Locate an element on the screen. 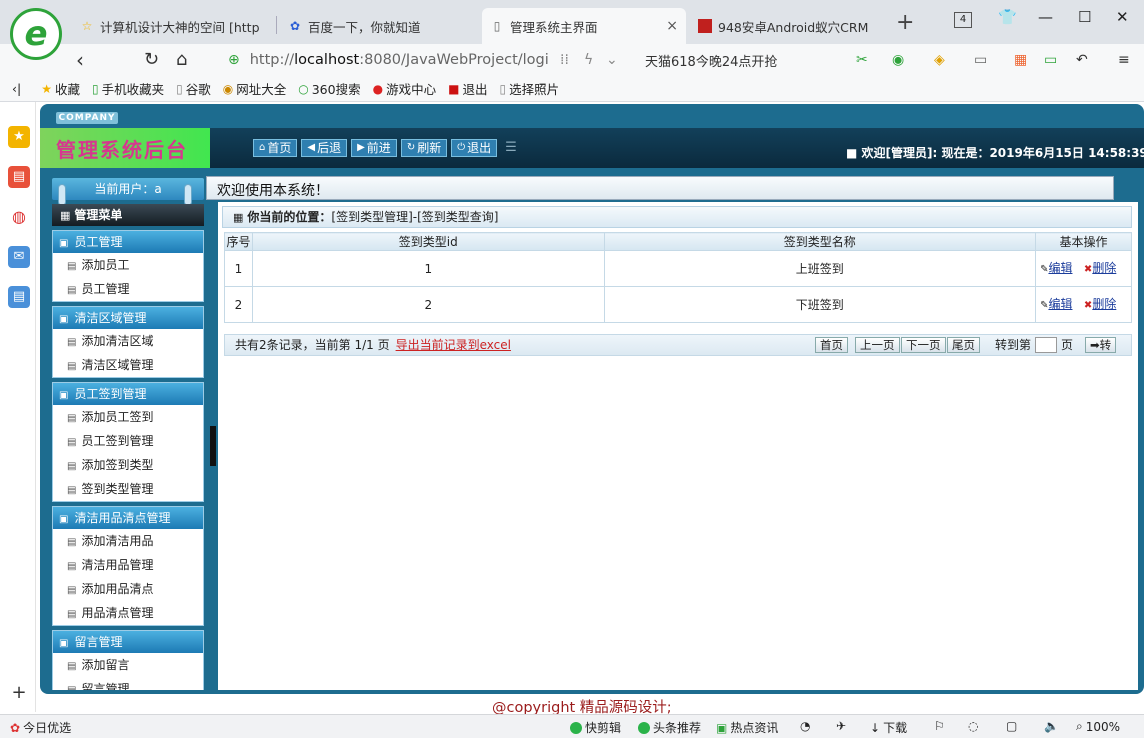 This screenshot has height=738, width=1144. tab-admin-main: ▯ 管理系统主界面 × is located at coordinates (584, 26).